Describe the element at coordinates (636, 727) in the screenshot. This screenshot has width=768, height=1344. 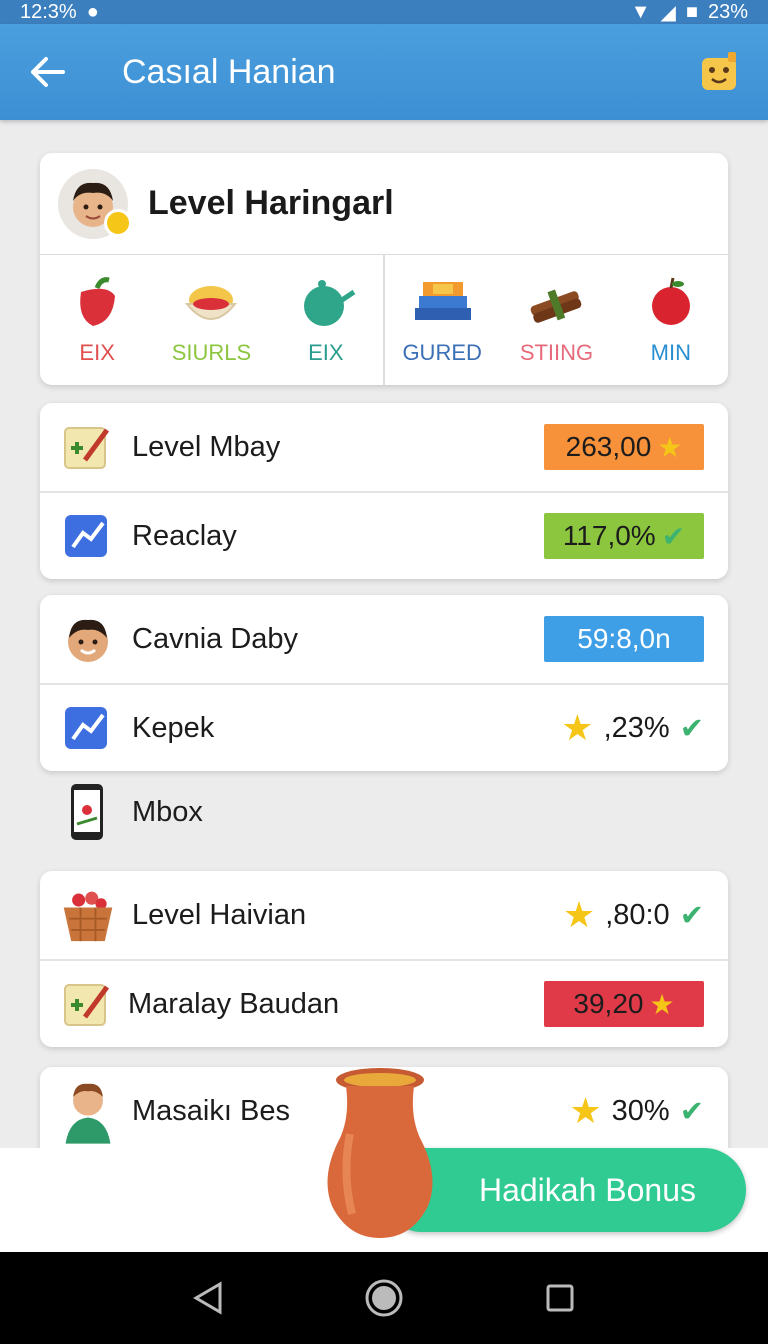
I see `value-text: ,23%` at that location.